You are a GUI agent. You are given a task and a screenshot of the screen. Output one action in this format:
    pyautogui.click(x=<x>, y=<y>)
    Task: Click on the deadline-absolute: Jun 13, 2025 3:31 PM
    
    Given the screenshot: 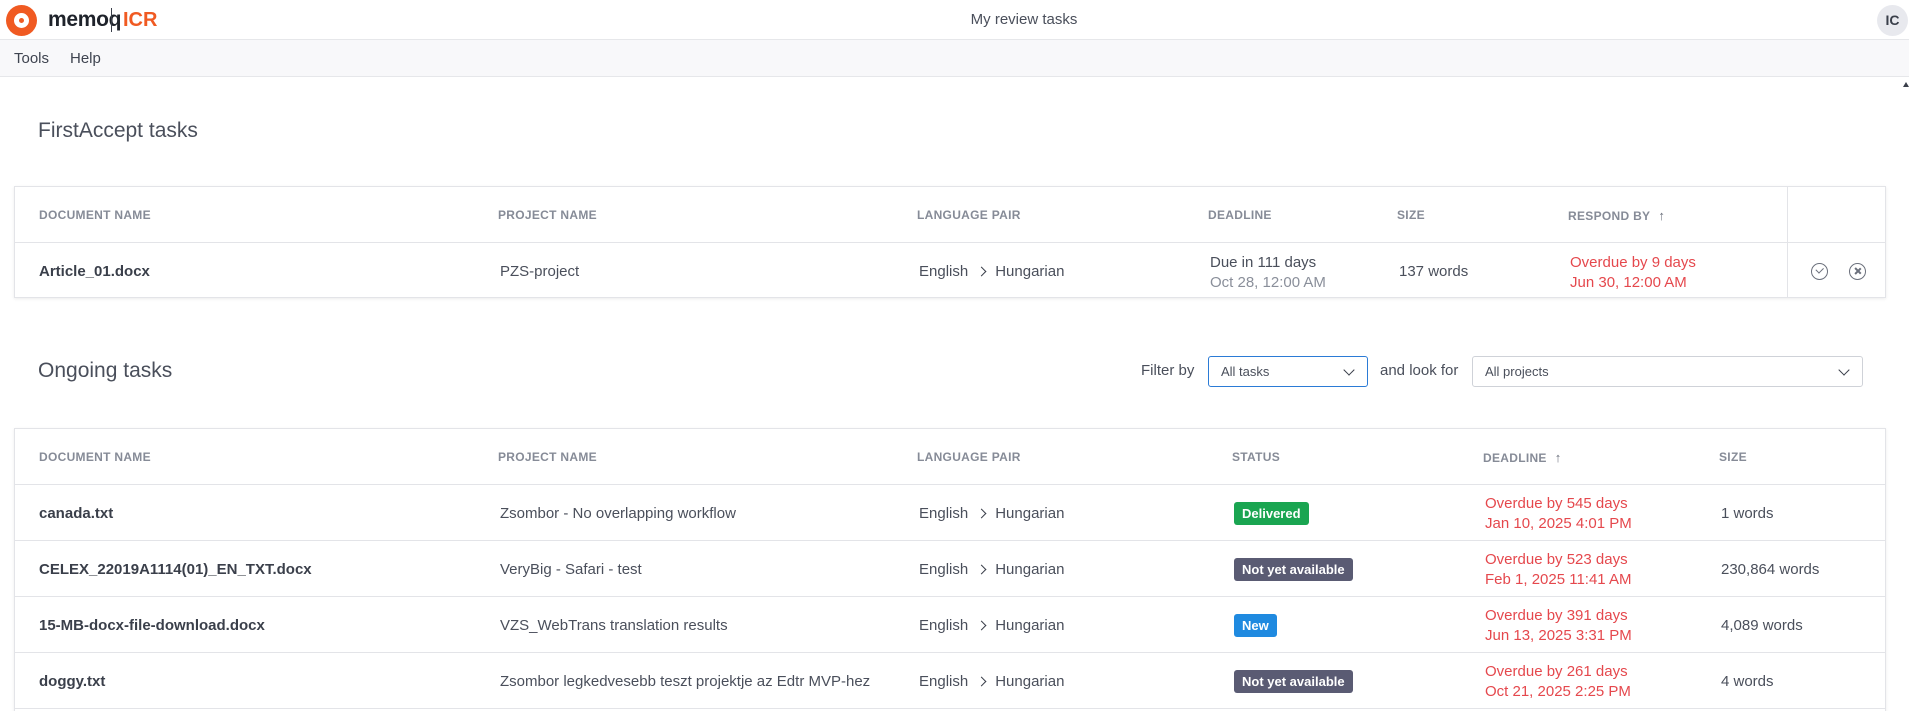 What is the action you would take?
    pyautogui.click(x=1558, y=635)
    